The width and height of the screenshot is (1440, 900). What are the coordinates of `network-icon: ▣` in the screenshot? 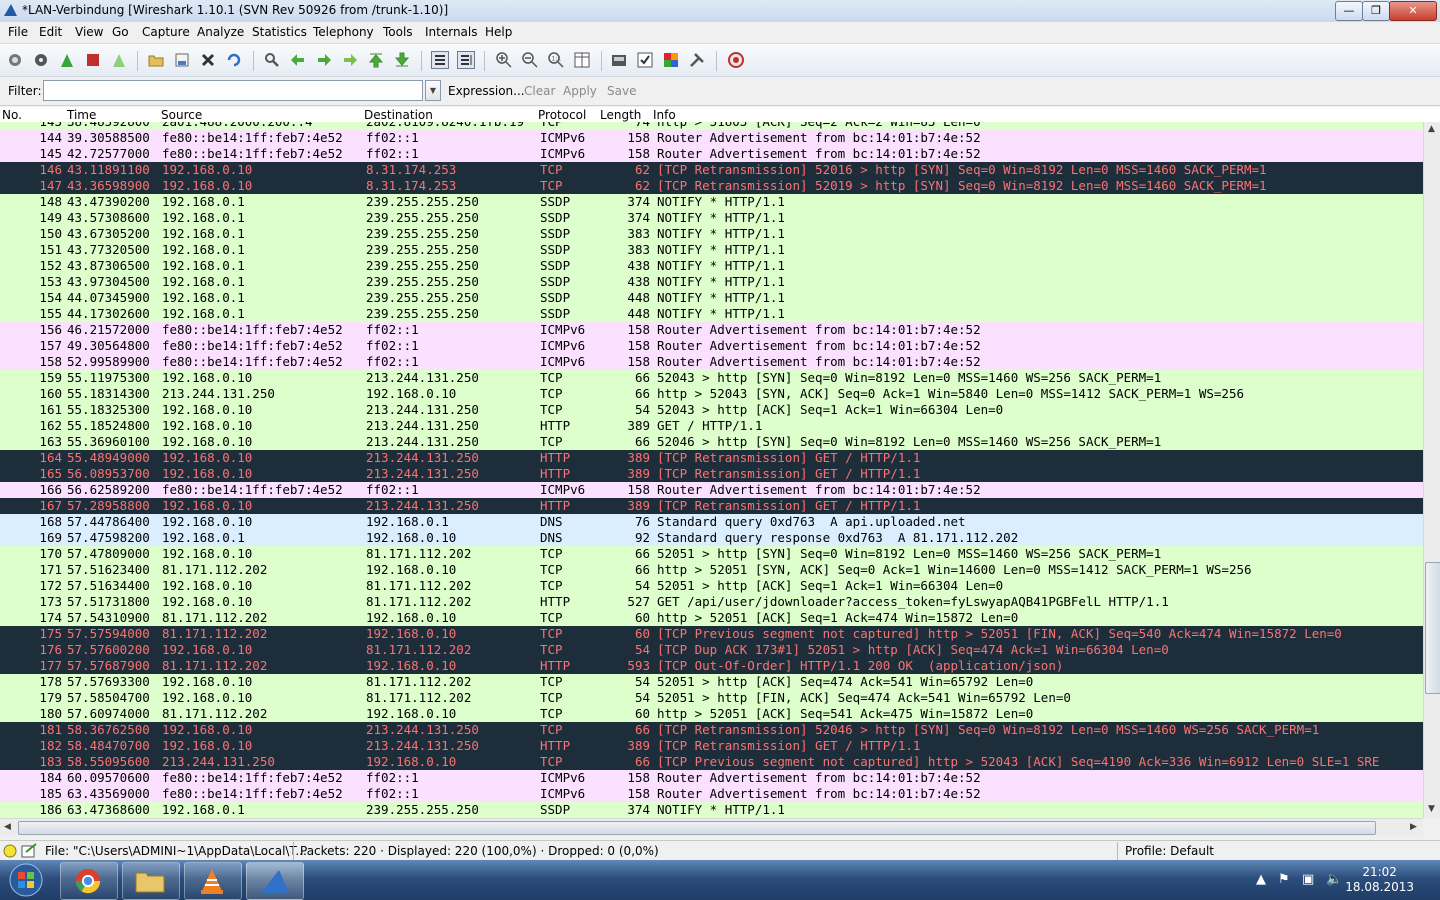 It's located at (1308, 879).